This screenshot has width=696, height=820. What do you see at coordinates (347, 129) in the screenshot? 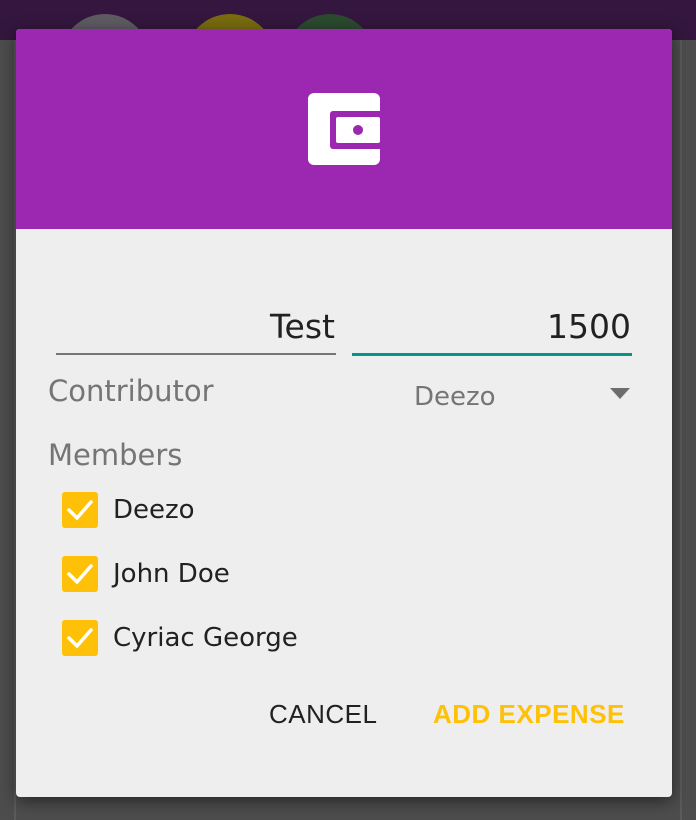
I see `wallet-icon` at bounding box center [347, 129].